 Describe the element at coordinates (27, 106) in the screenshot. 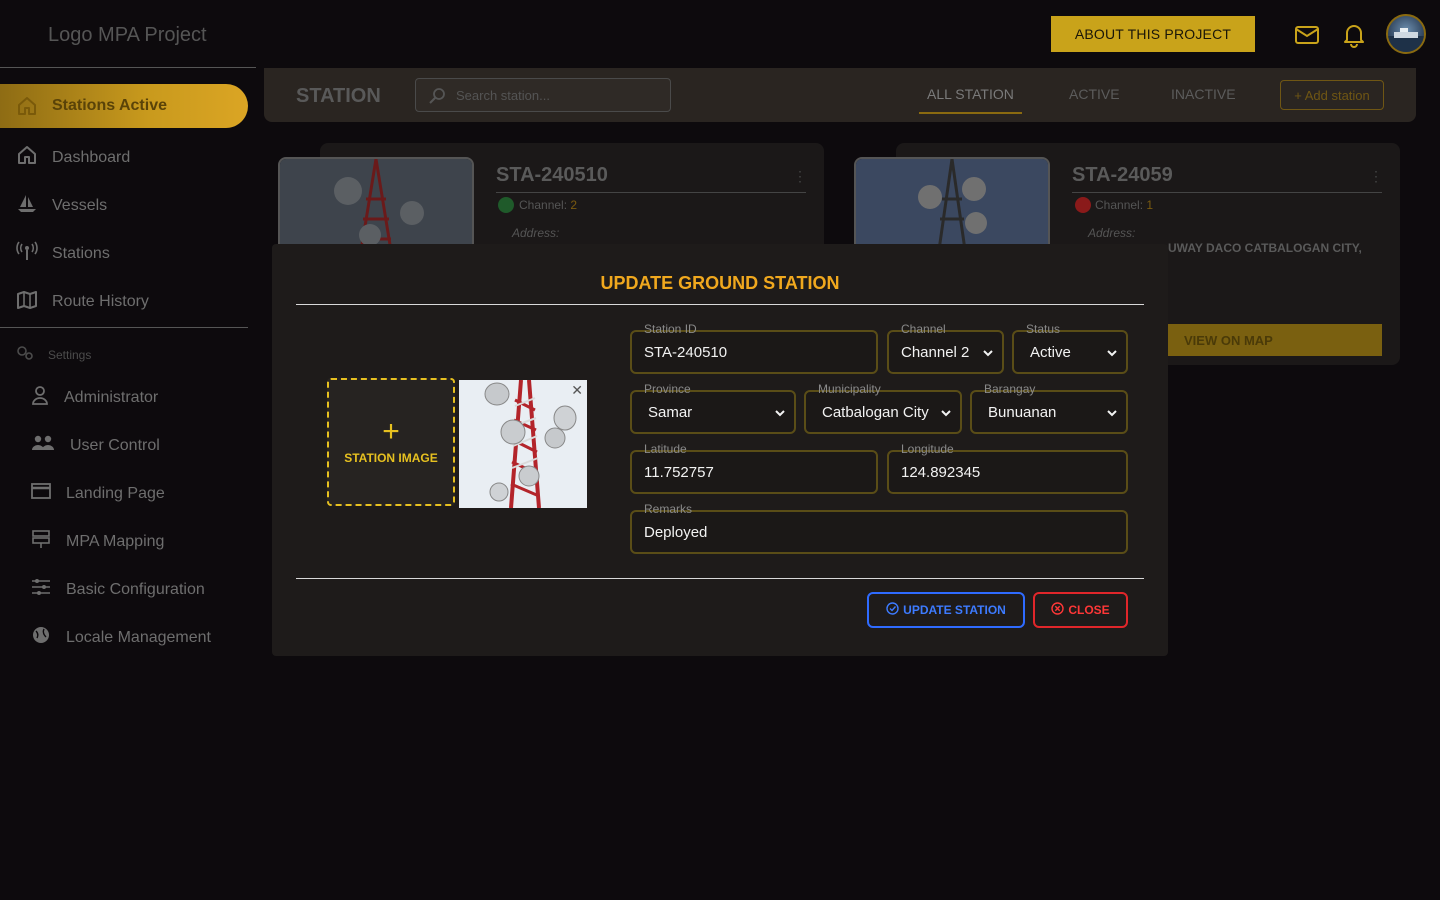

I see `home-icon` at that location.